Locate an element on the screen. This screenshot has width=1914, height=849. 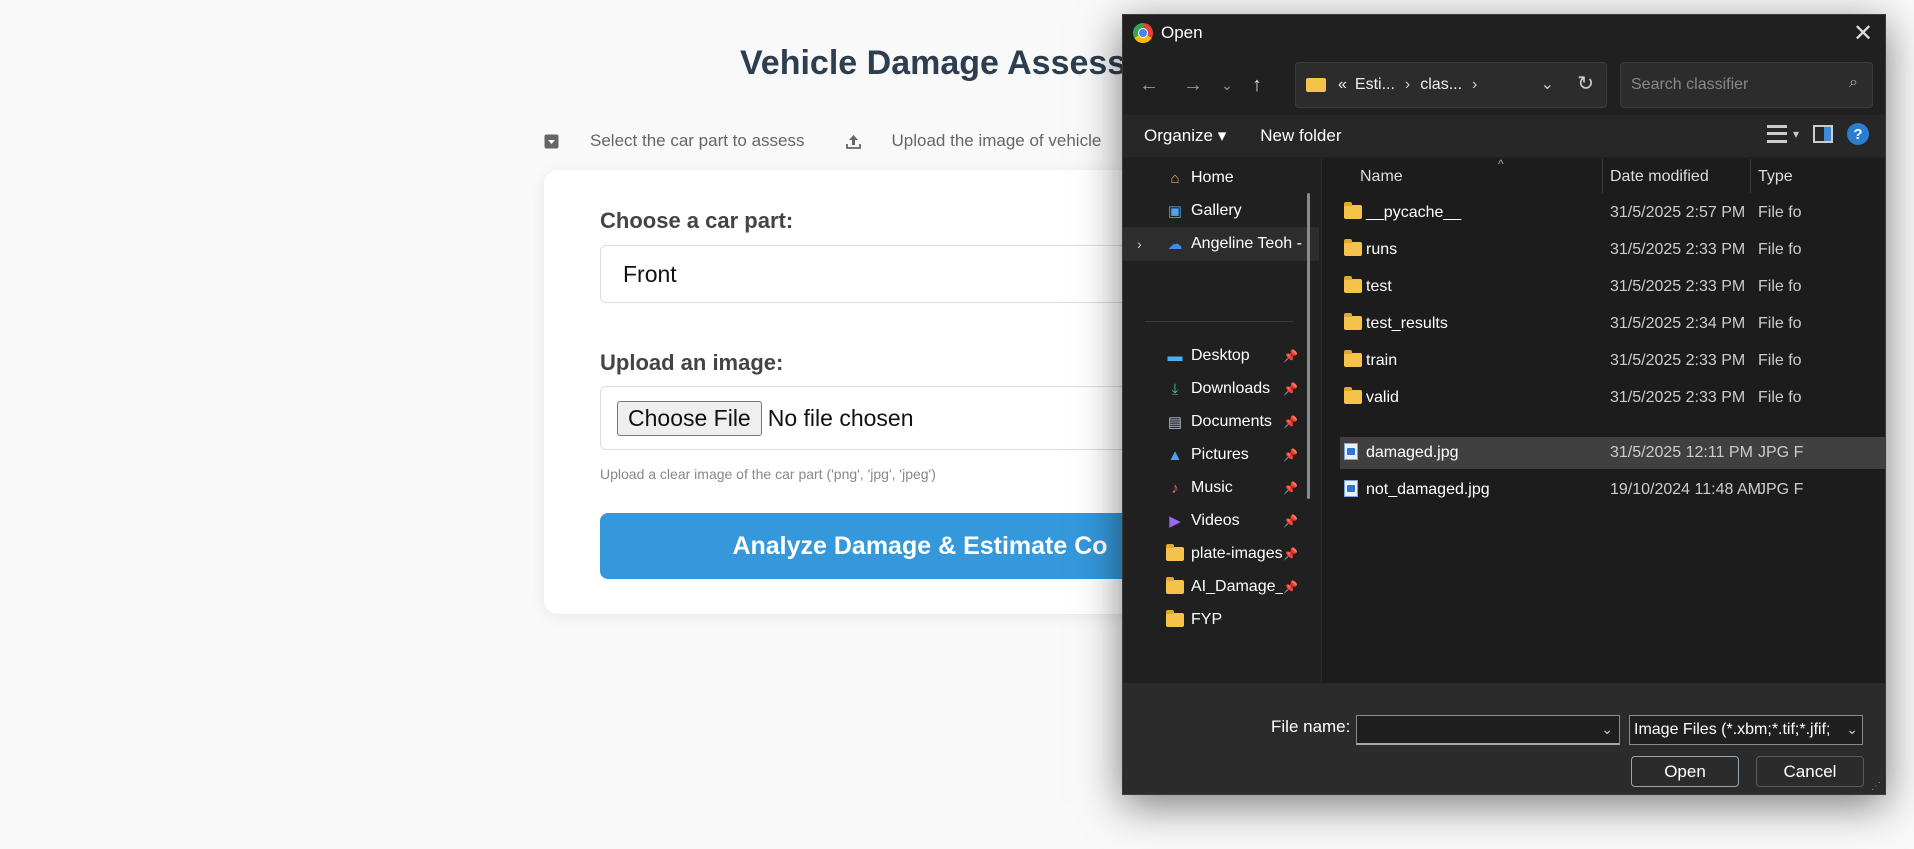
recent-locations-chevron-icon: ⌄ is located at coordinates (1227, 85).